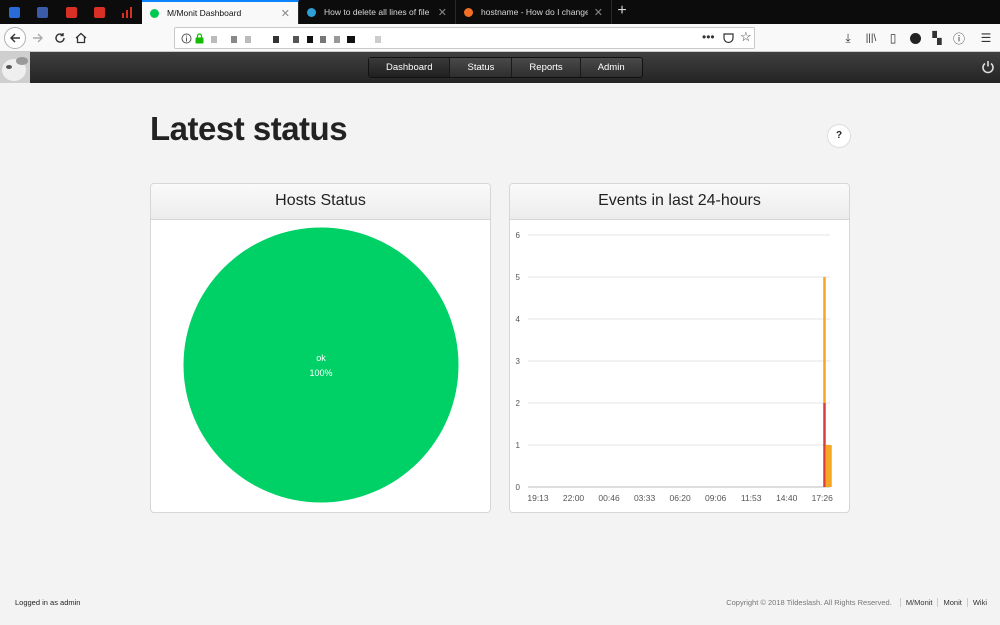 The image size is (1000, 625). I want to click on footer-link-mmonit: M/Monit, so click(918, 602).